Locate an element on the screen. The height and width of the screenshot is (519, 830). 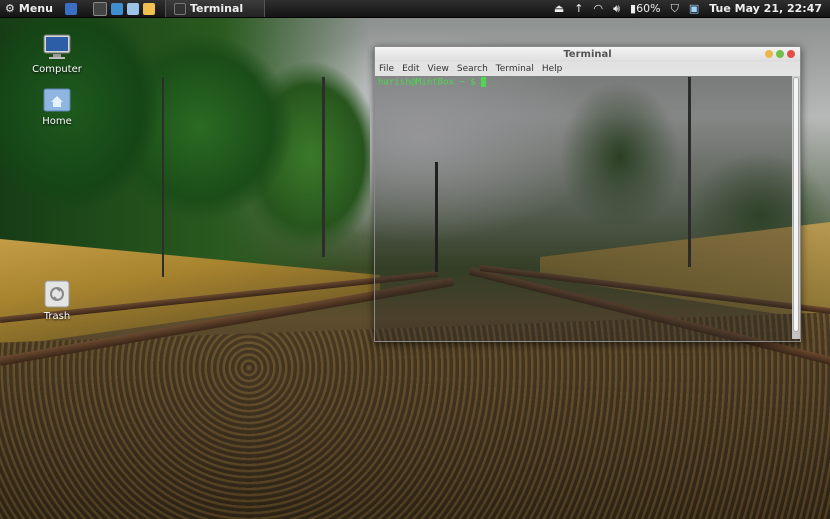
battery-percent: 60% is located at coordinates (648, 8).